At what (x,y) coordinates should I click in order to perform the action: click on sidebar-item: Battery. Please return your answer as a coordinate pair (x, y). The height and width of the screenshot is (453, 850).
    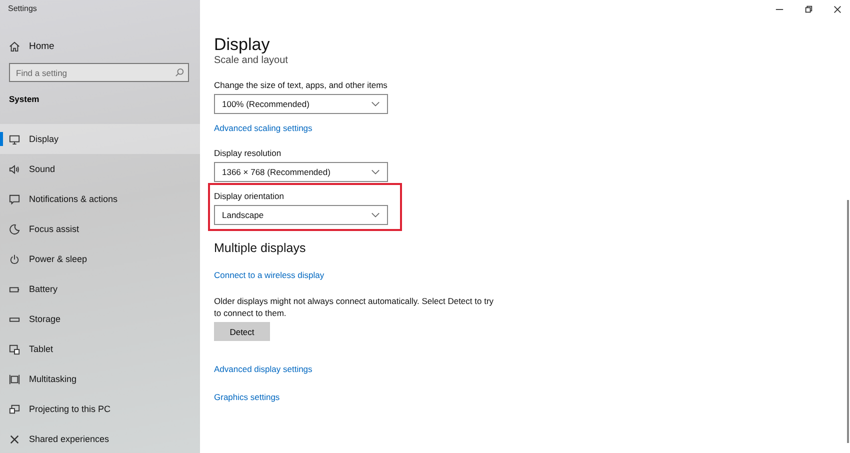
    Looking at the image, I should click on (100, 289).